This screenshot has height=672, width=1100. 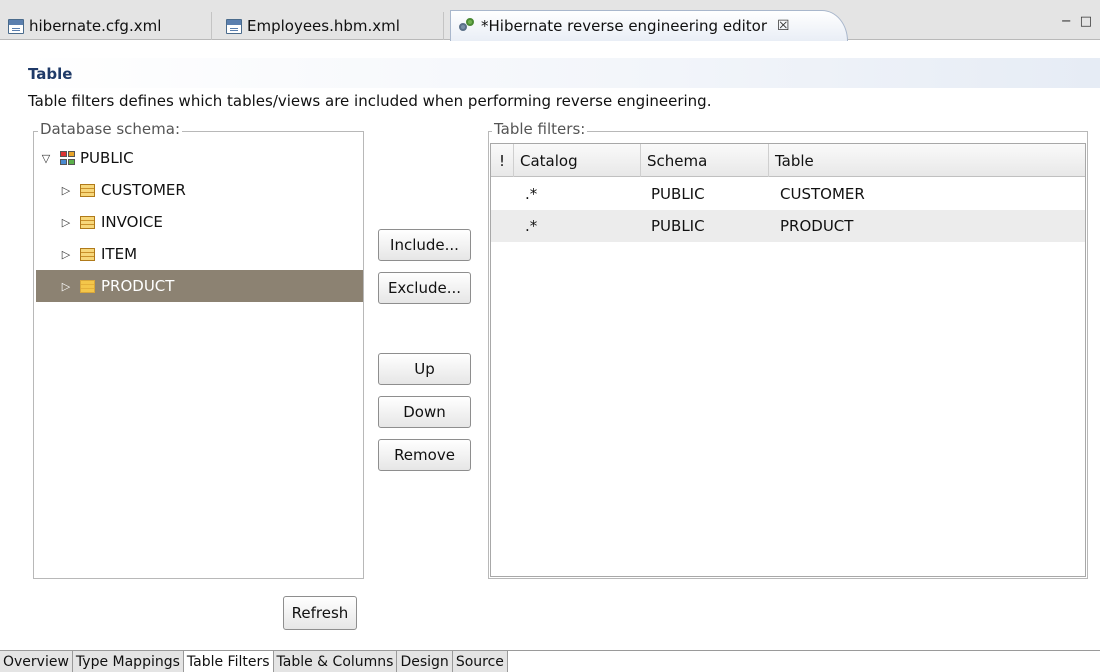 I want to click on page-tab-overview: Overview, so click(x=36, y=661).